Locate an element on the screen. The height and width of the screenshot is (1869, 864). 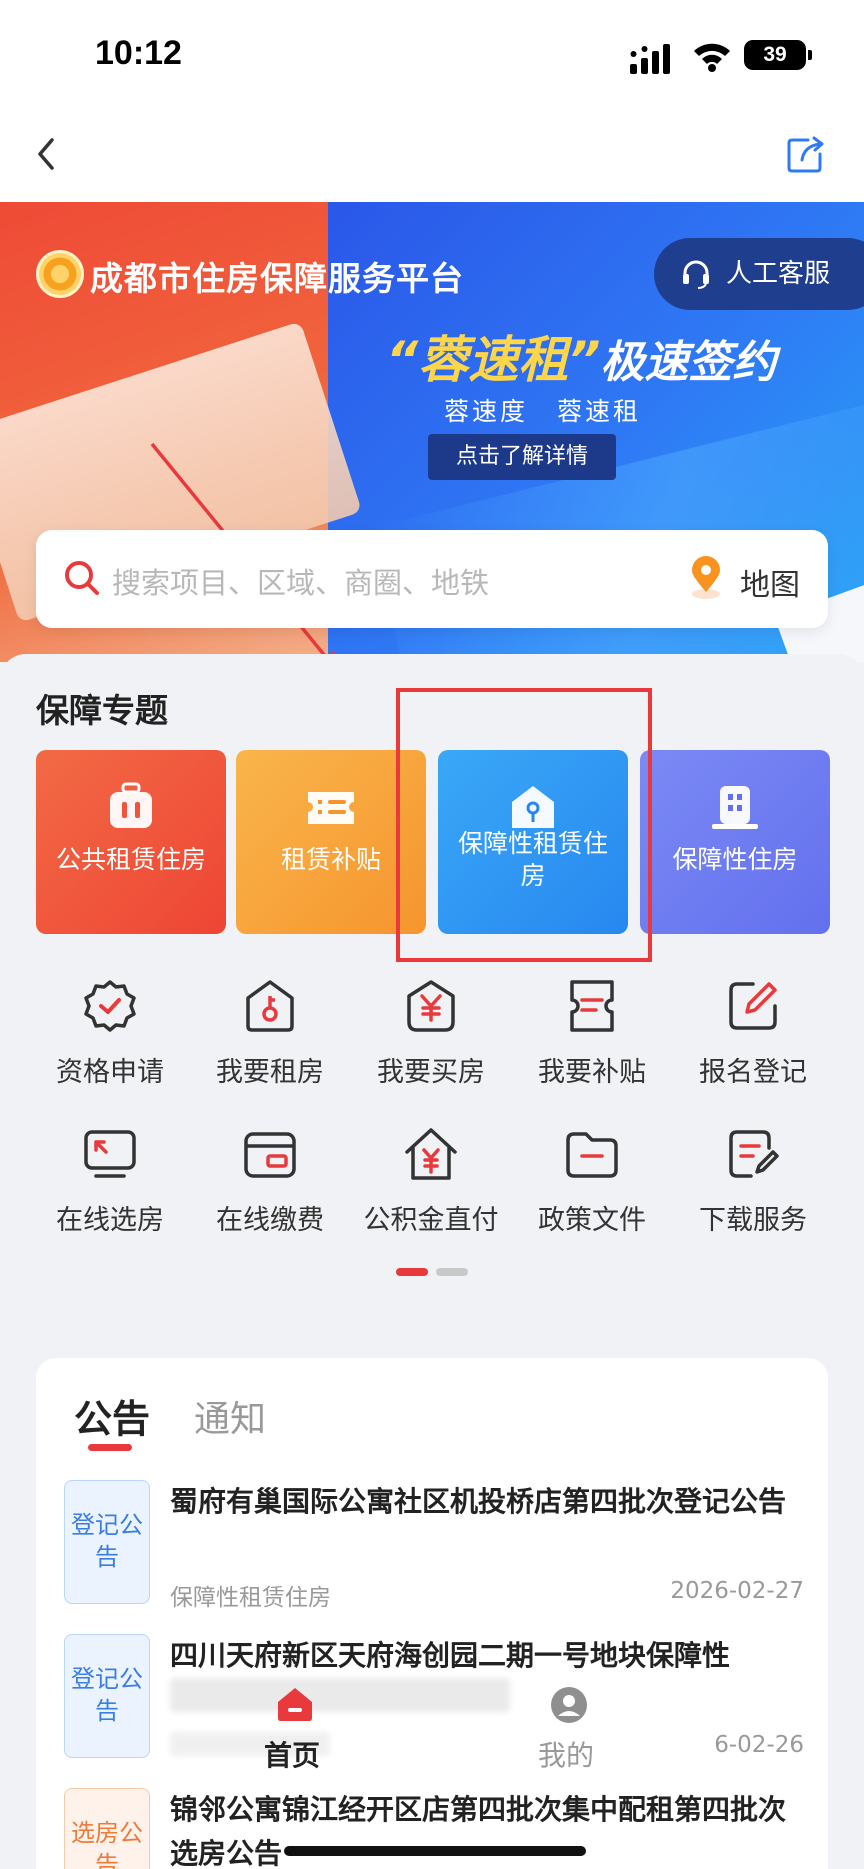
tab-me: 我的 is located at coordinates (566, 1754).